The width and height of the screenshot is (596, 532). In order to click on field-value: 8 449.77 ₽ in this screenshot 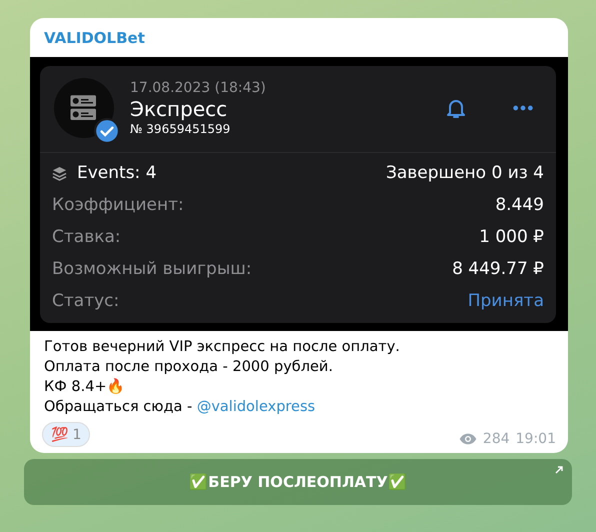, I will do `click(498, 269)`.